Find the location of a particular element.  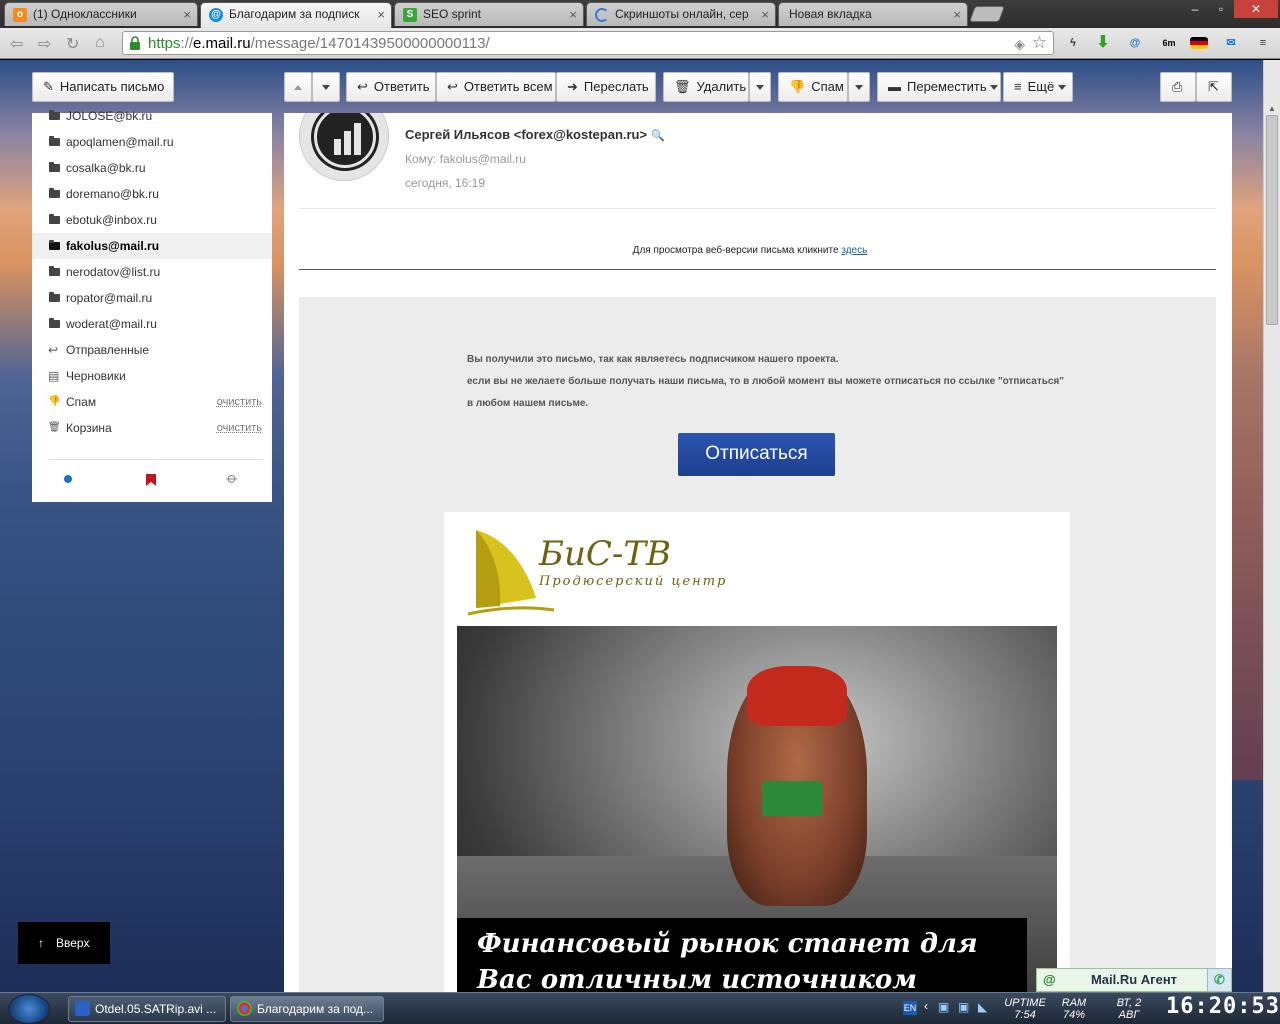

translate-icon: ◈ is located at coordinates (1019, 44).